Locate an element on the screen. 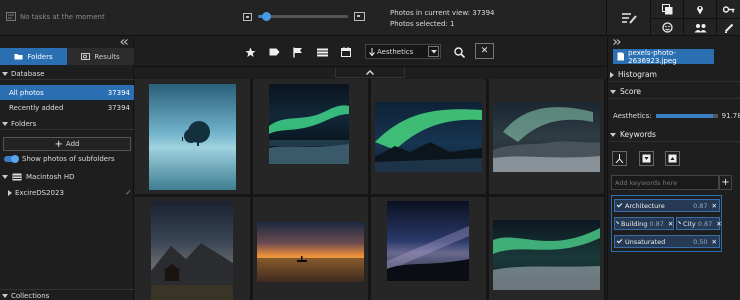  edit-button is located at coordinates (728, 27).